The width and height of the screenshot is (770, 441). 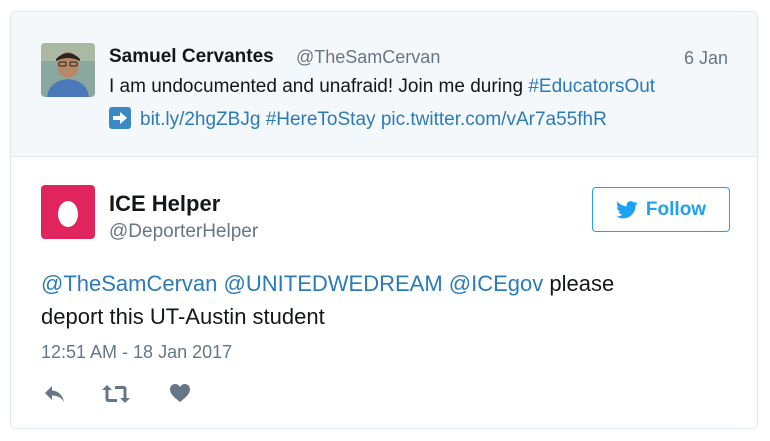 What do you see at coordinates (68, 70) in the screenshot?
I see `quoted-author-avatar` at bounding box center [68, 70].